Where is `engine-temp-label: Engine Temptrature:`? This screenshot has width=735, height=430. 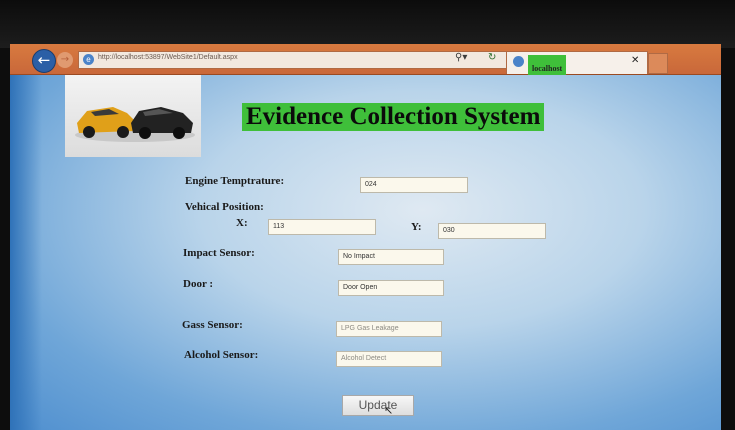
engine-temp-label: Engine Temptrature: is located at coordinates (235, 181).